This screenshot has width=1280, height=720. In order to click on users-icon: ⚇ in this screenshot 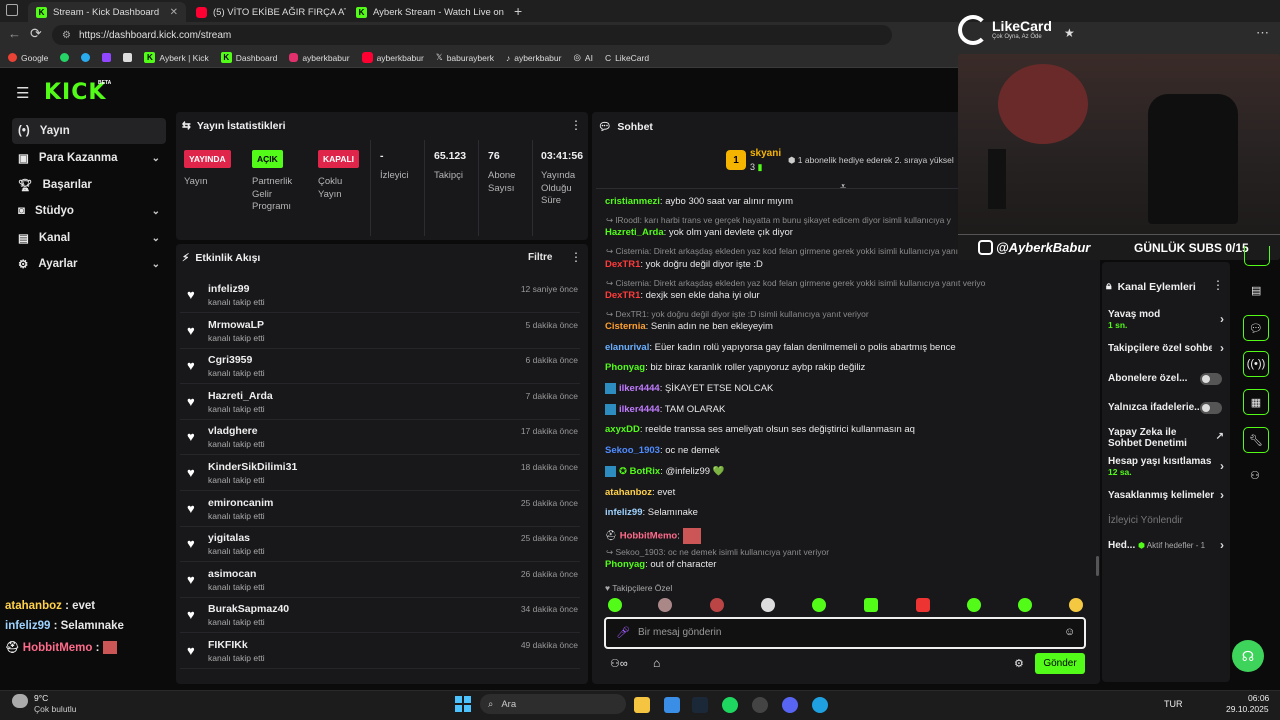, I will do `click(1255, 475)`.